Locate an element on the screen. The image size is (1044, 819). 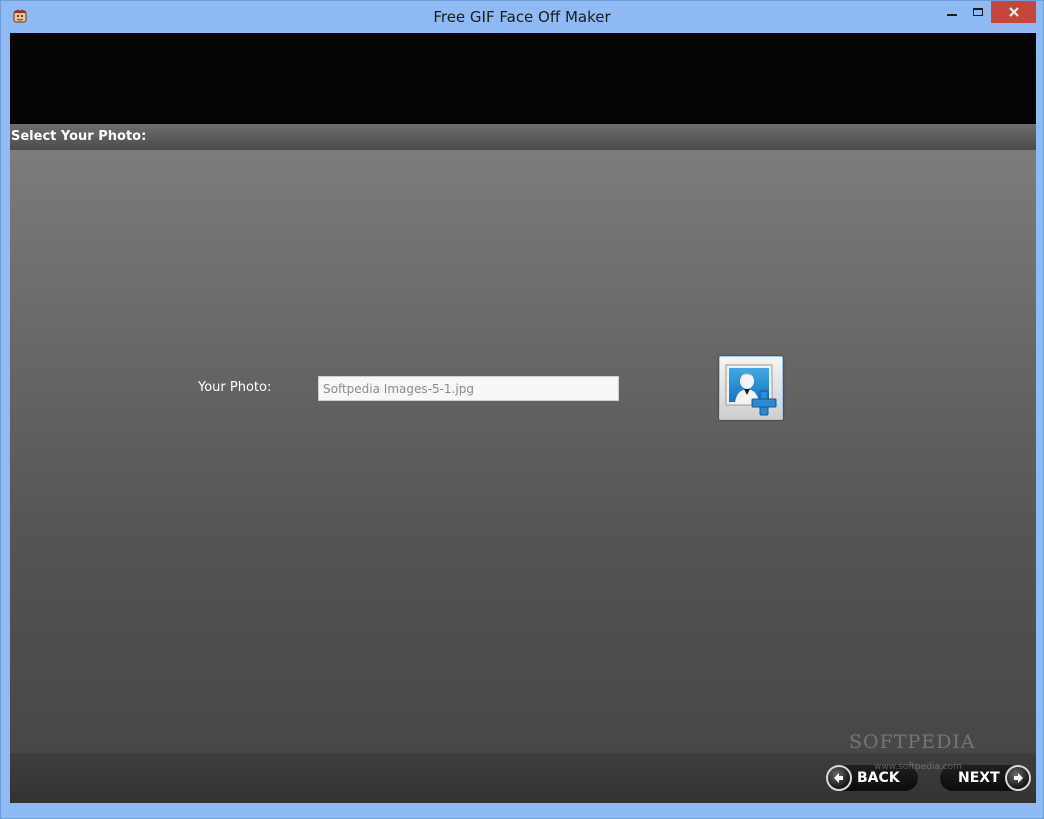
close-button is located at coordinates (1013, 12).